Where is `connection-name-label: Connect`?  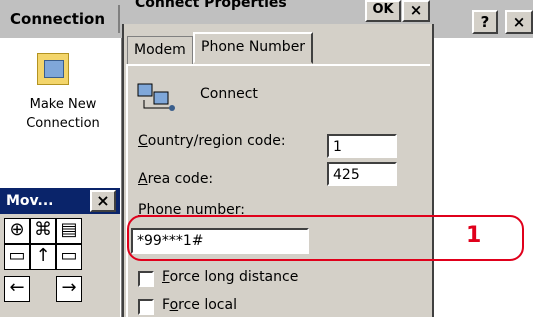 connection-name-label: Connect is located at coordinates (229, 94).